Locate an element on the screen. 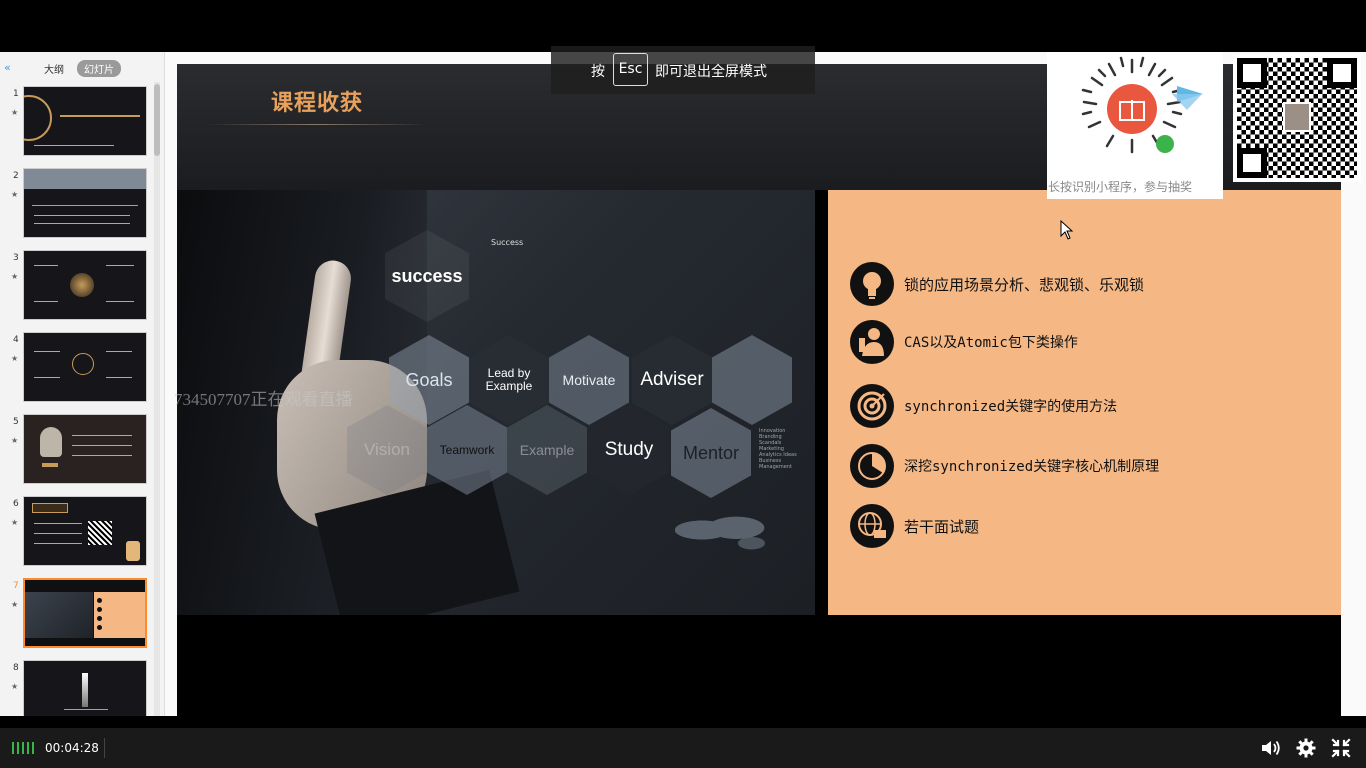  hex-adviser: Adviser is located at coordinates (672, 380).